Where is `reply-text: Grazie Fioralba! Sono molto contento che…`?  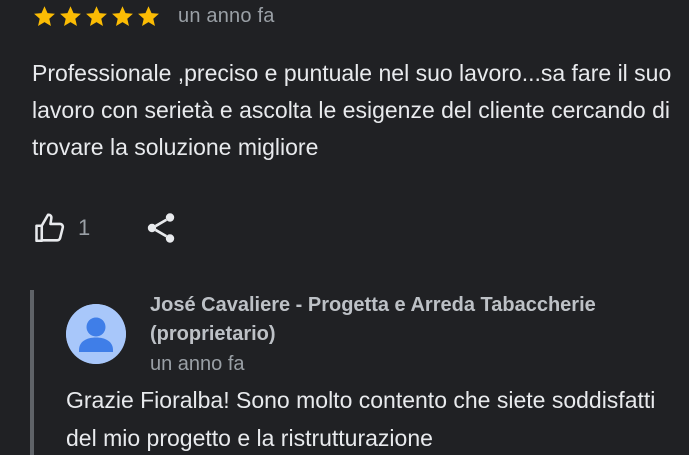 reply-text: Grazie Fioralba! Sono molto contento che… is located at coordinates (361, 419).